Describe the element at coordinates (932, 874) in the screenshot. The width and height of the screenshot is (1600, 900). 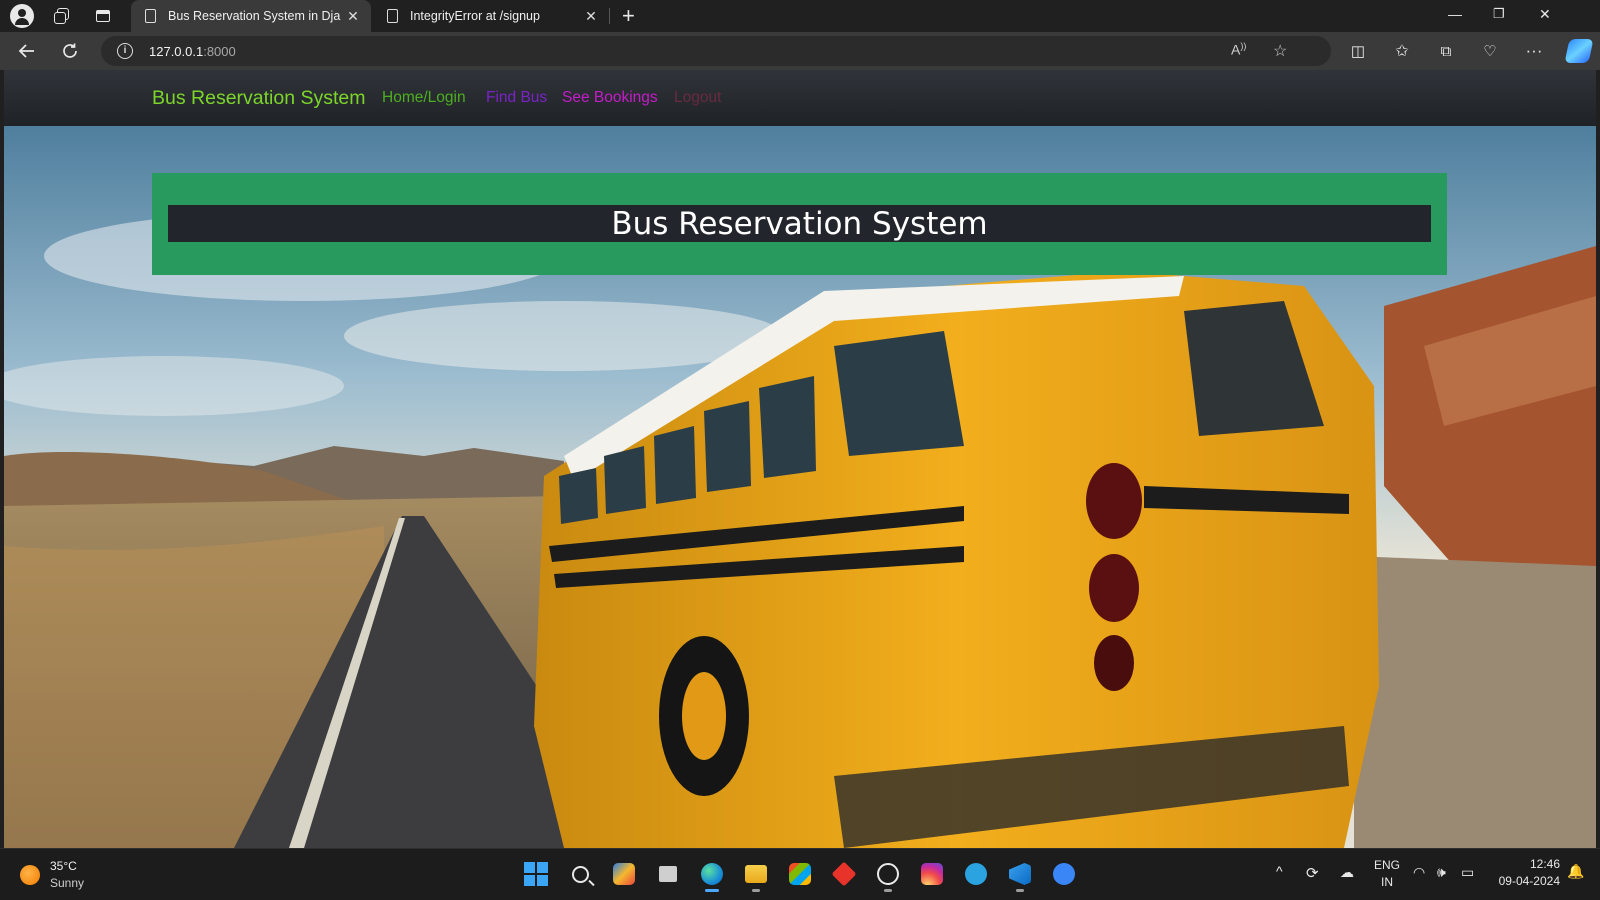
I see `instagram-icon` at that location.